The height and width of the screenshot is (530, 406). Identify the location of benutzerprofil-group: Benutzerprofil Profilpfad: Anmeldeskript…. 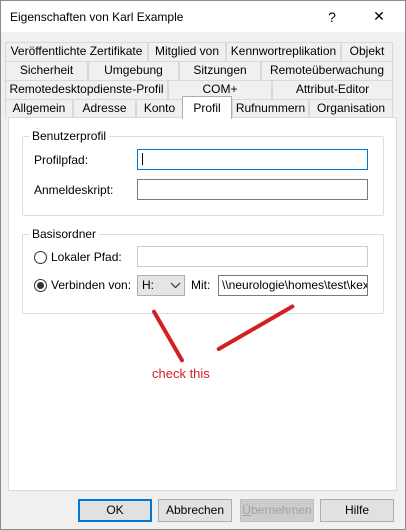
(203, 172).